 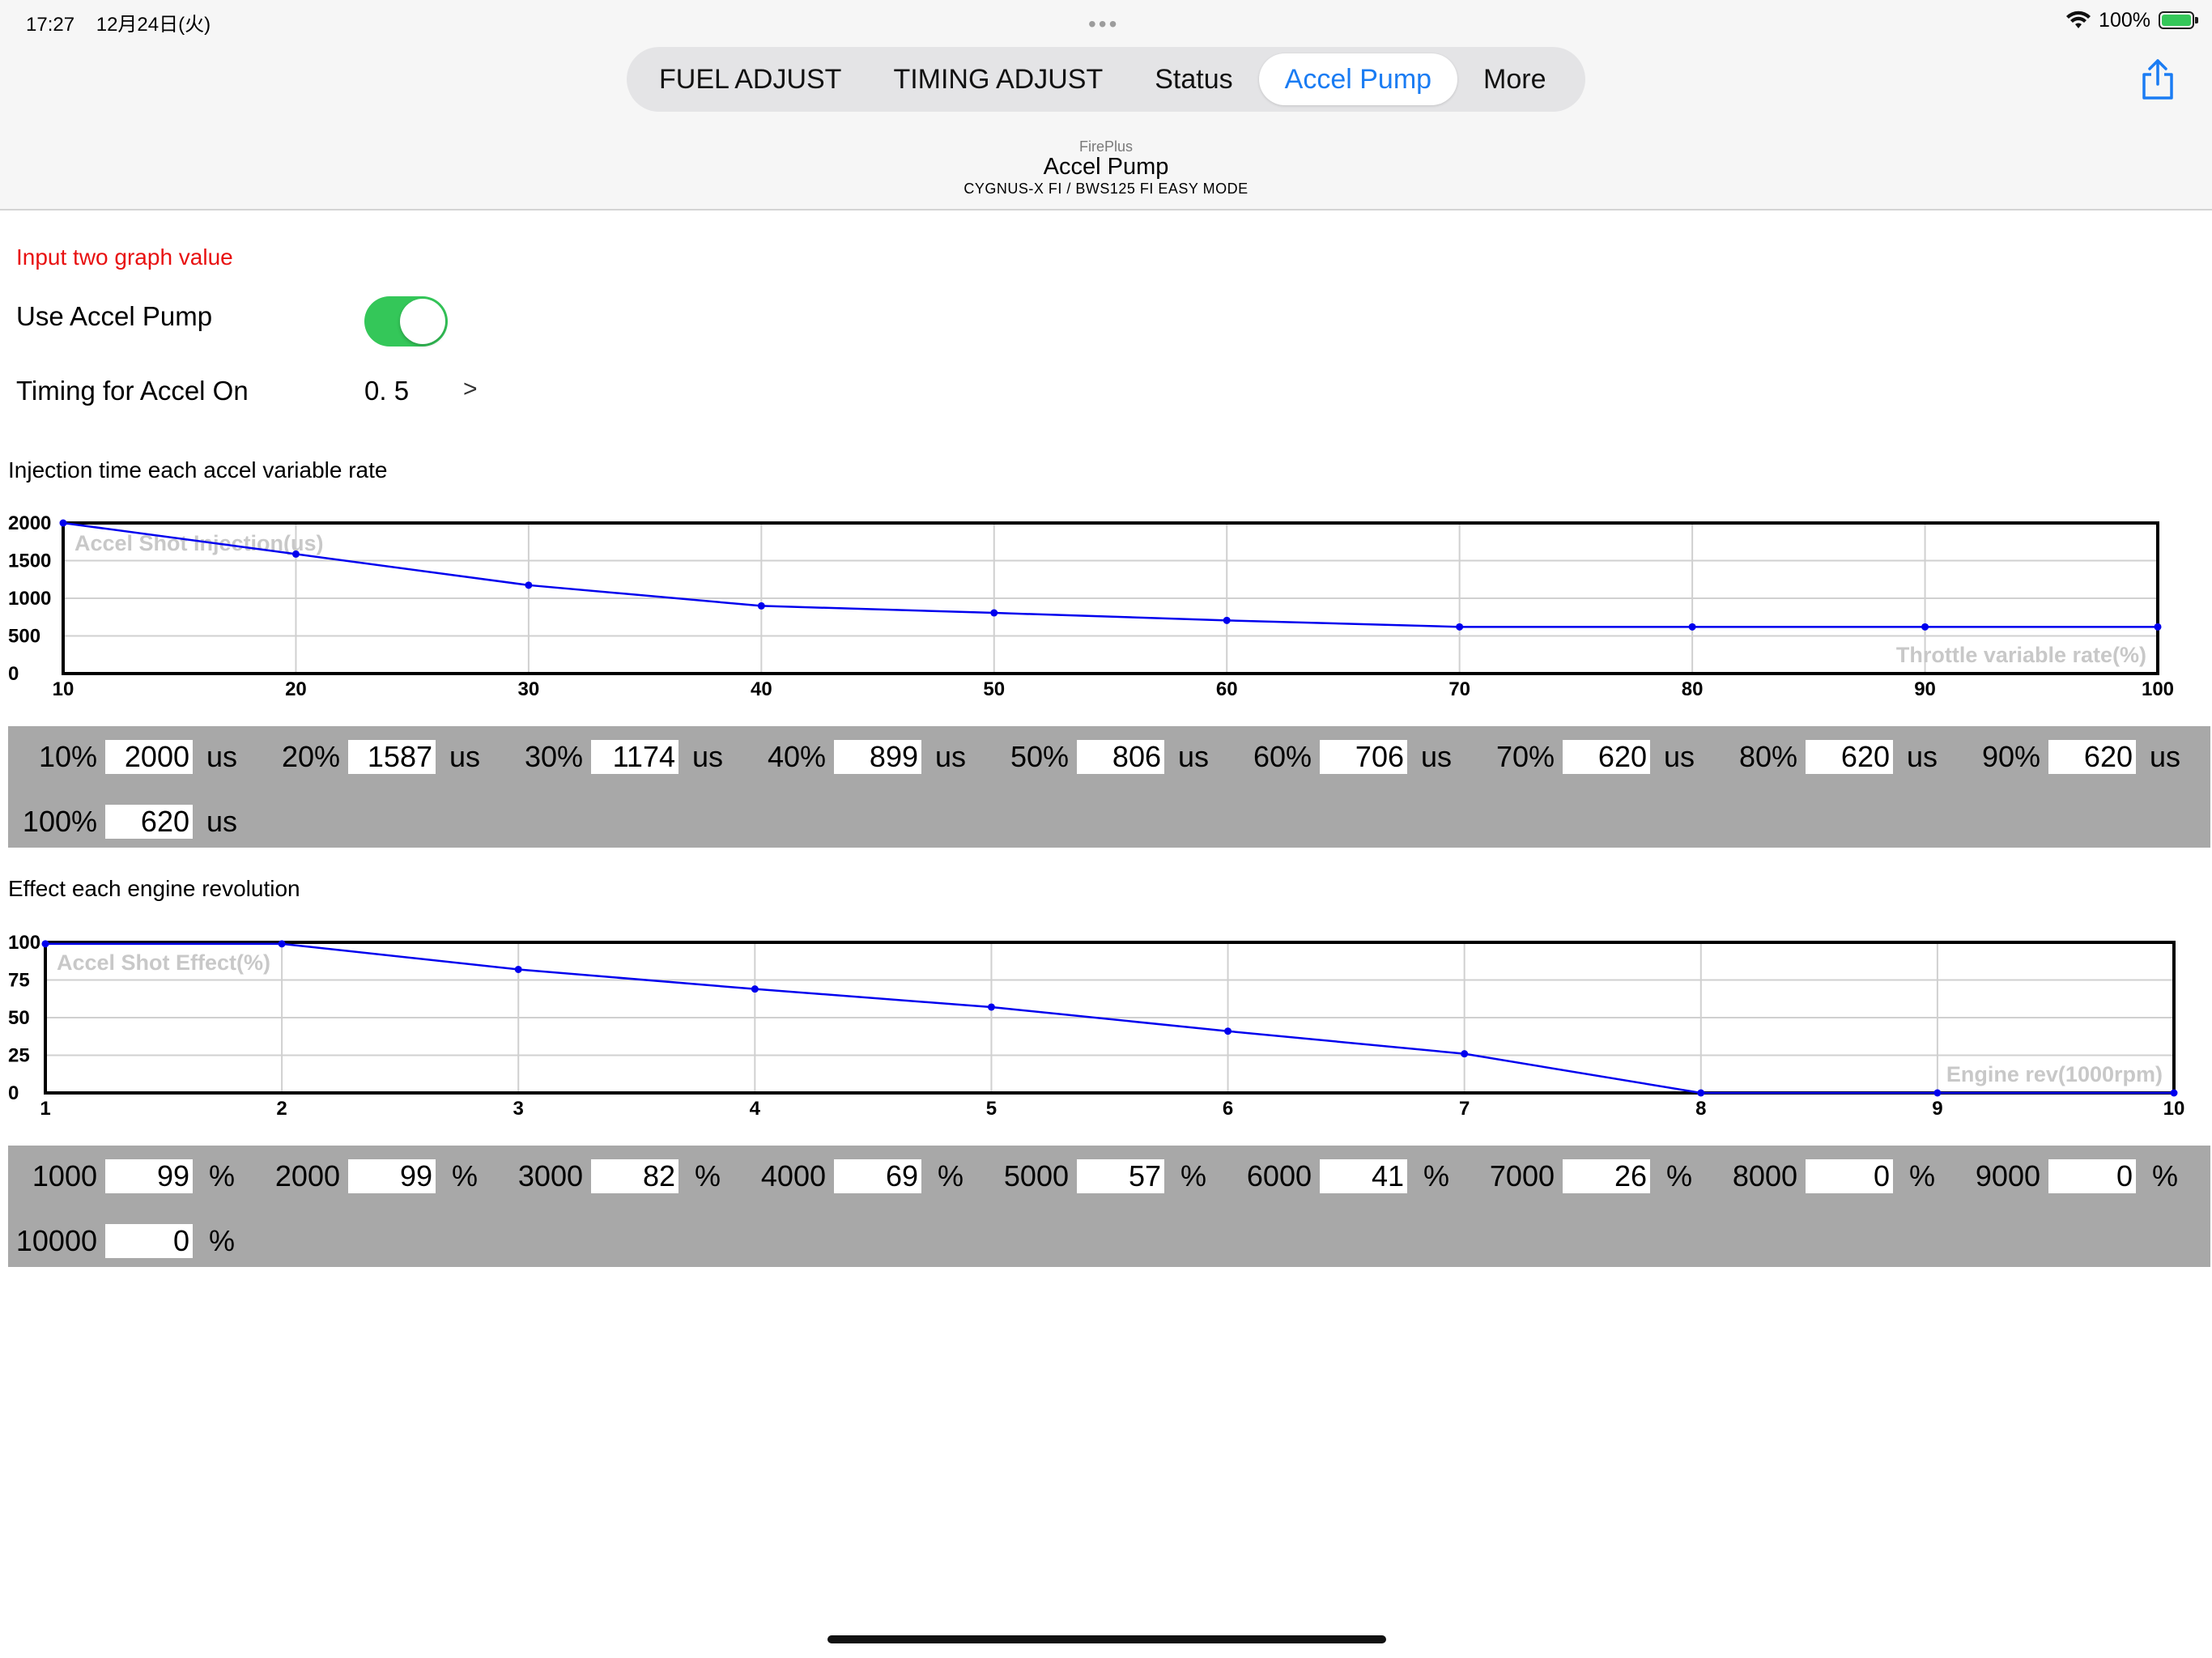 I want to click on effect-cell: 1000 99%, so click(x=130, y=1176).